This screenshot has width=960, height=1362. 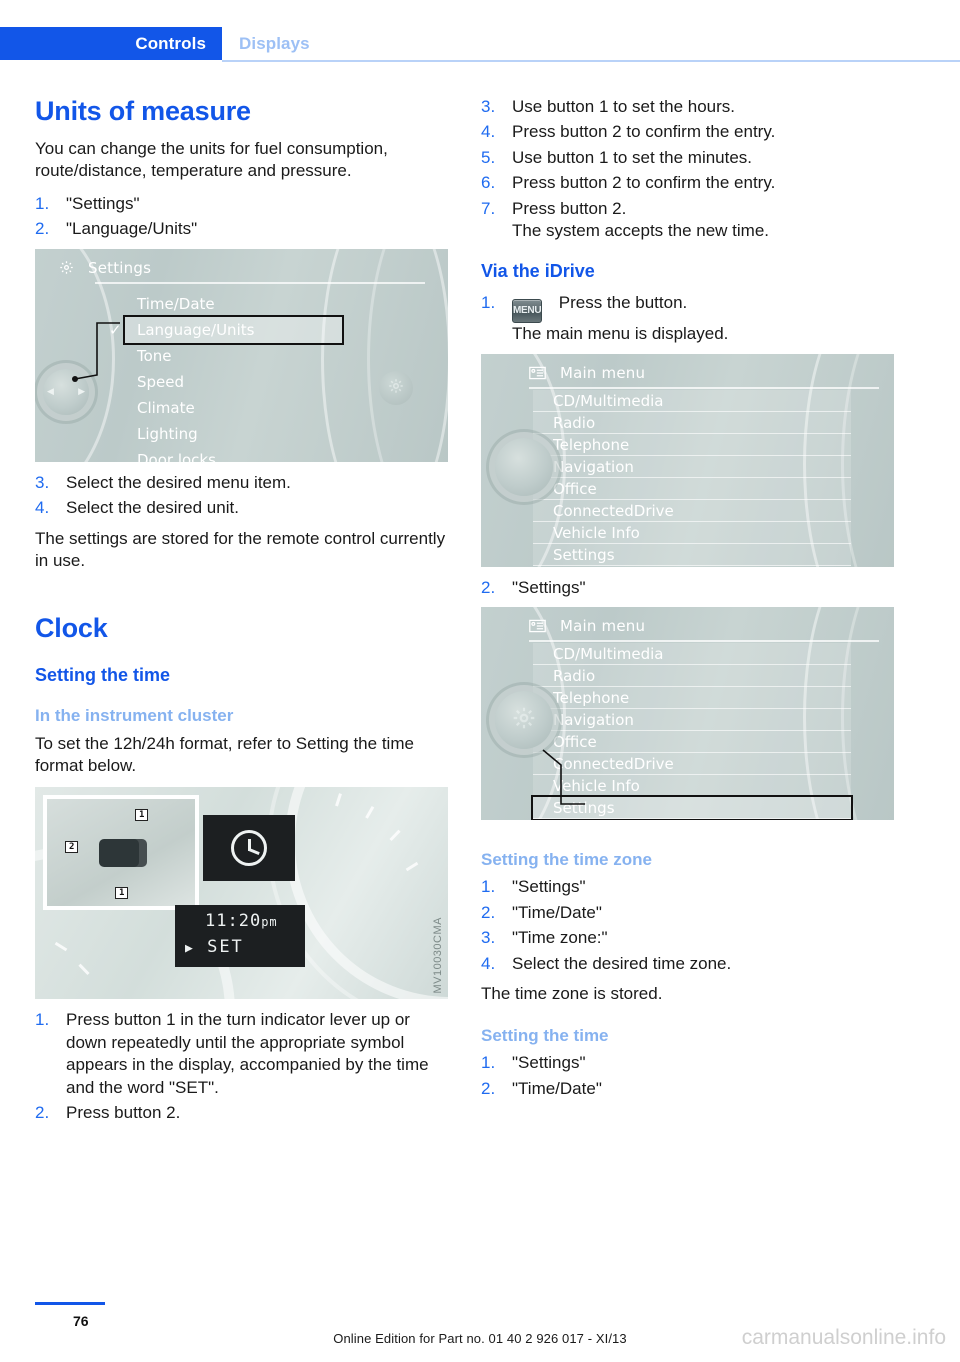 What do you see at coordinates (274, 43) in the screenshot?
I see `tab-displays-label: Displays` at bounding box center [274, 43].